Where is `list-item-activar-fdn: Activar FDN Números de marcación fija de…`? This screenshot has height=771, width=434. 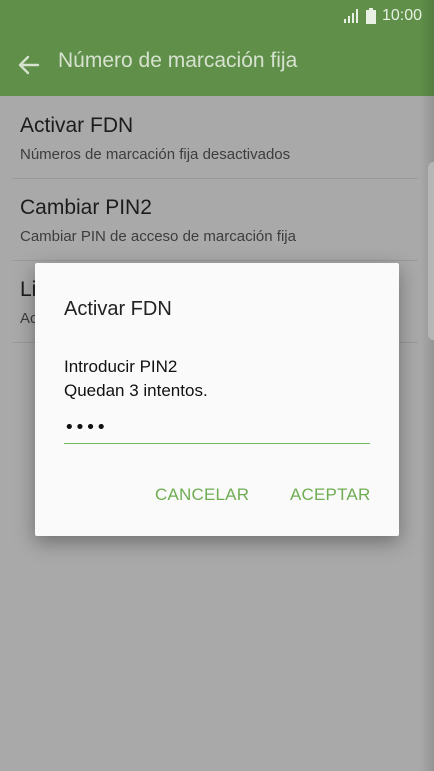
list-item-activar-fdn: Activar FDN Números de marcación fija de… is located at coordinates (209, 137).